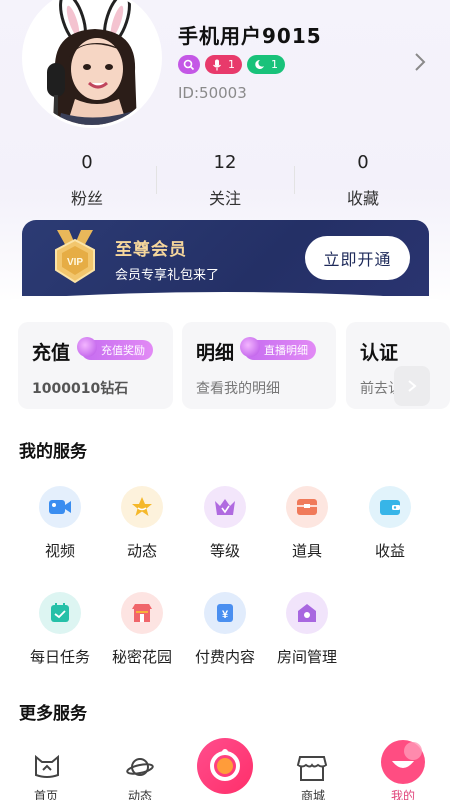  I want to click on stat-label: 收藏, so click(362, 198).